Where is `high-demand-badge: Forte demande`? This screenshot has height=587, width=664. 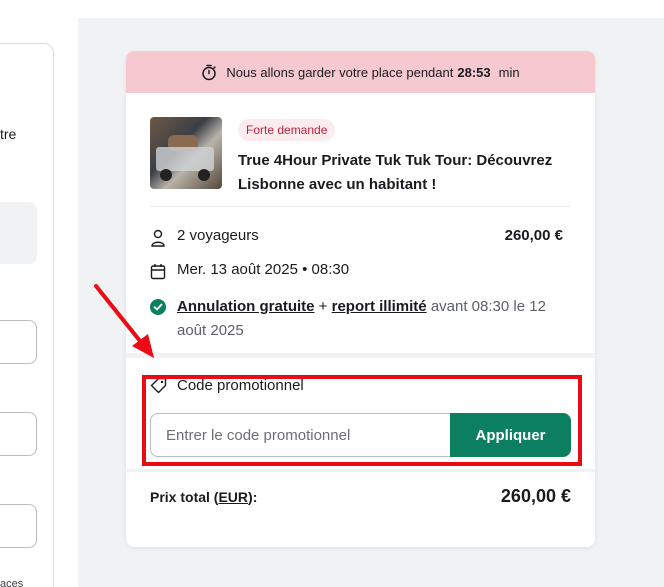
high-demand-badge: Forte demande is located at coordinates (287, 130).